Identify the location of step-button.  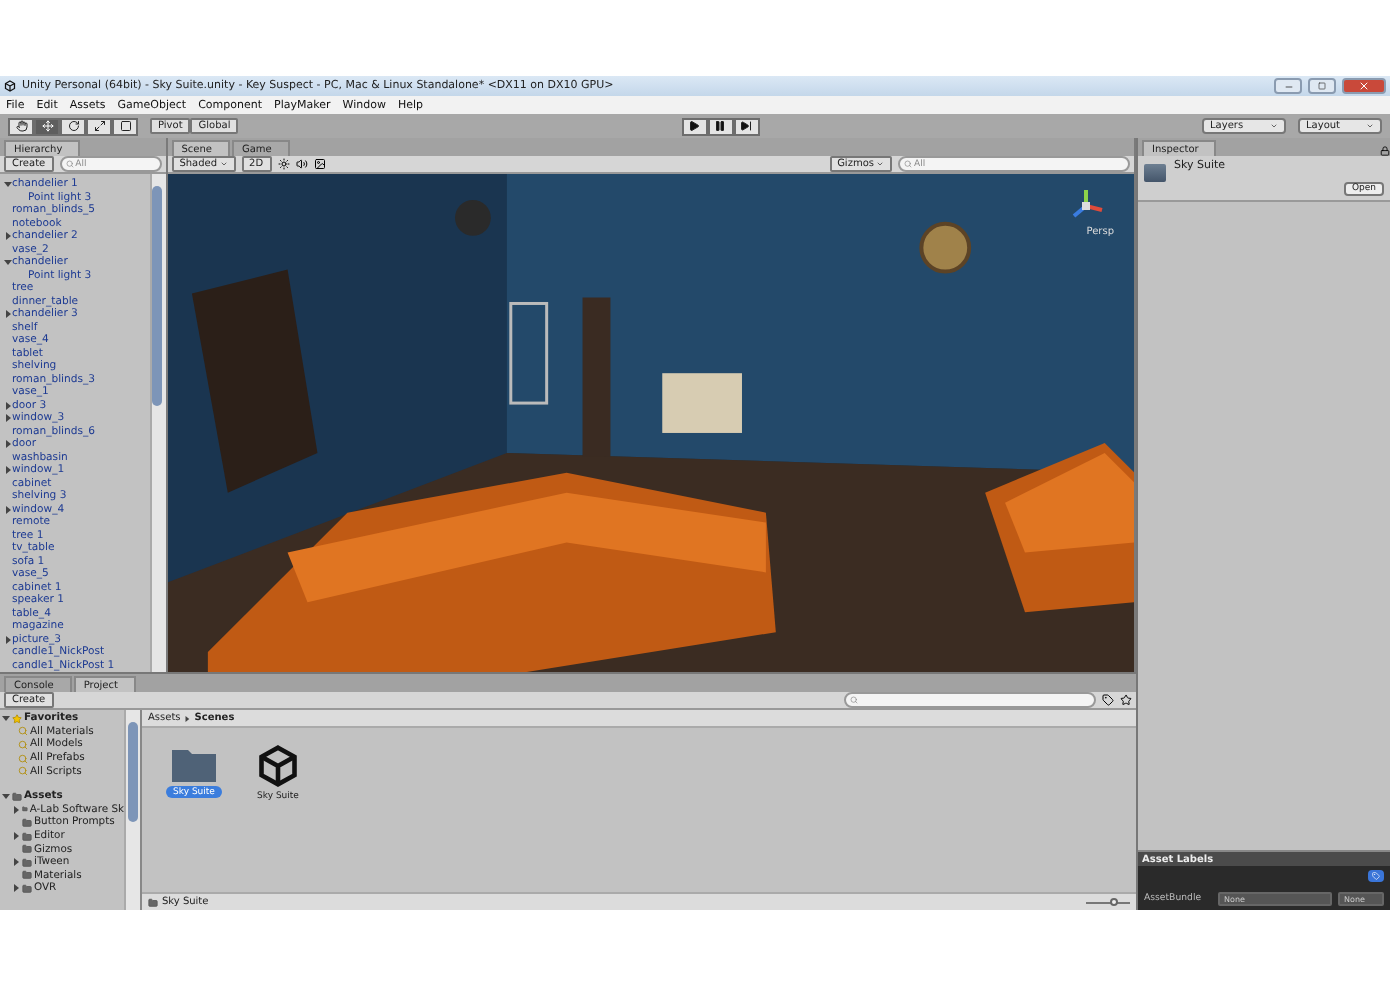
(746, 126).